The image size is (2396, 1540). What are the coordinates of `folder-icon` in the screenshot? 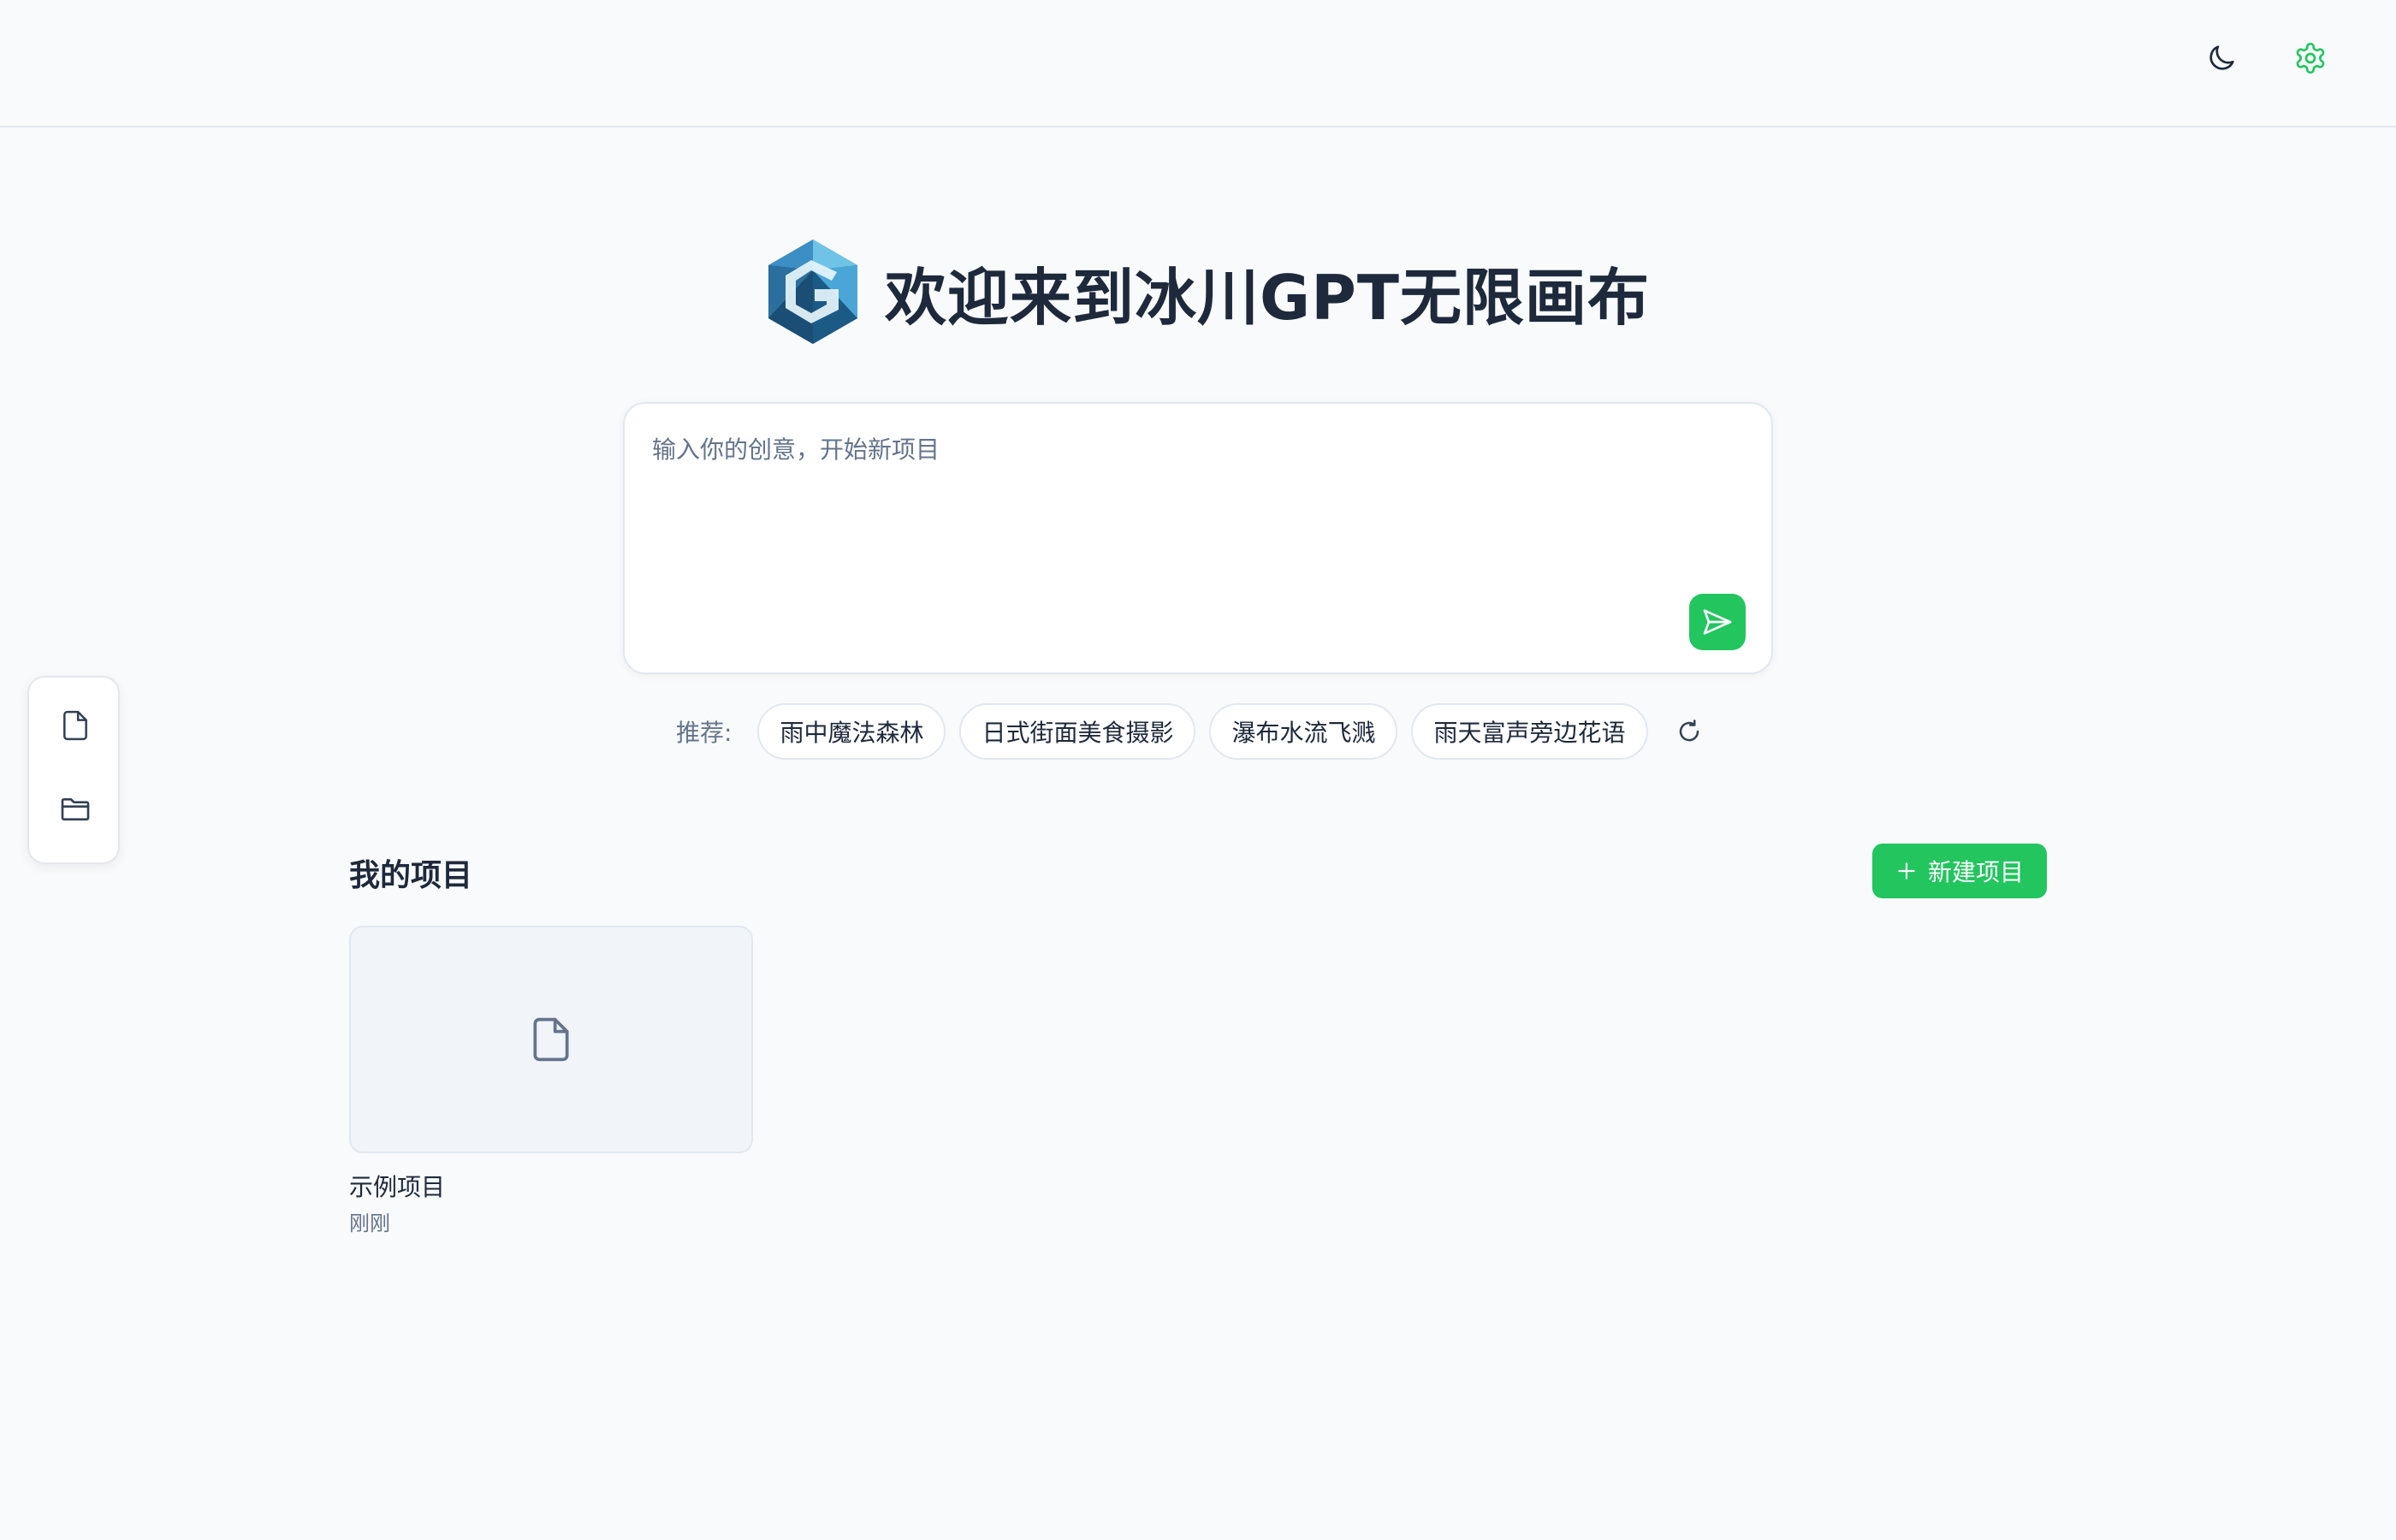 It's located at (75, 809).